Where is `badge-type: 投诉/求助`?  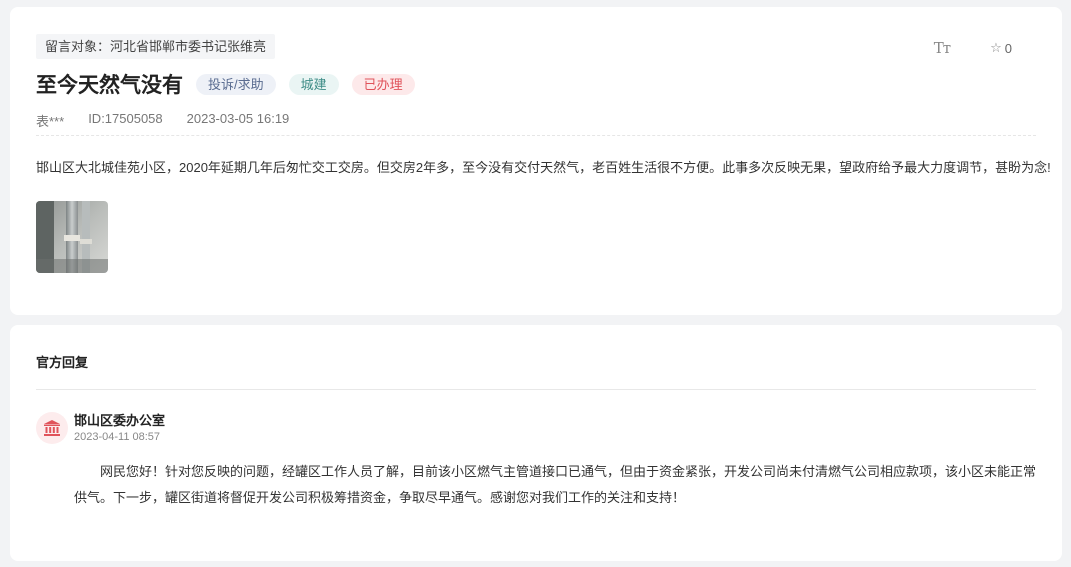
badge-type: 投诉/求助 is located at coordinates (236, 84).